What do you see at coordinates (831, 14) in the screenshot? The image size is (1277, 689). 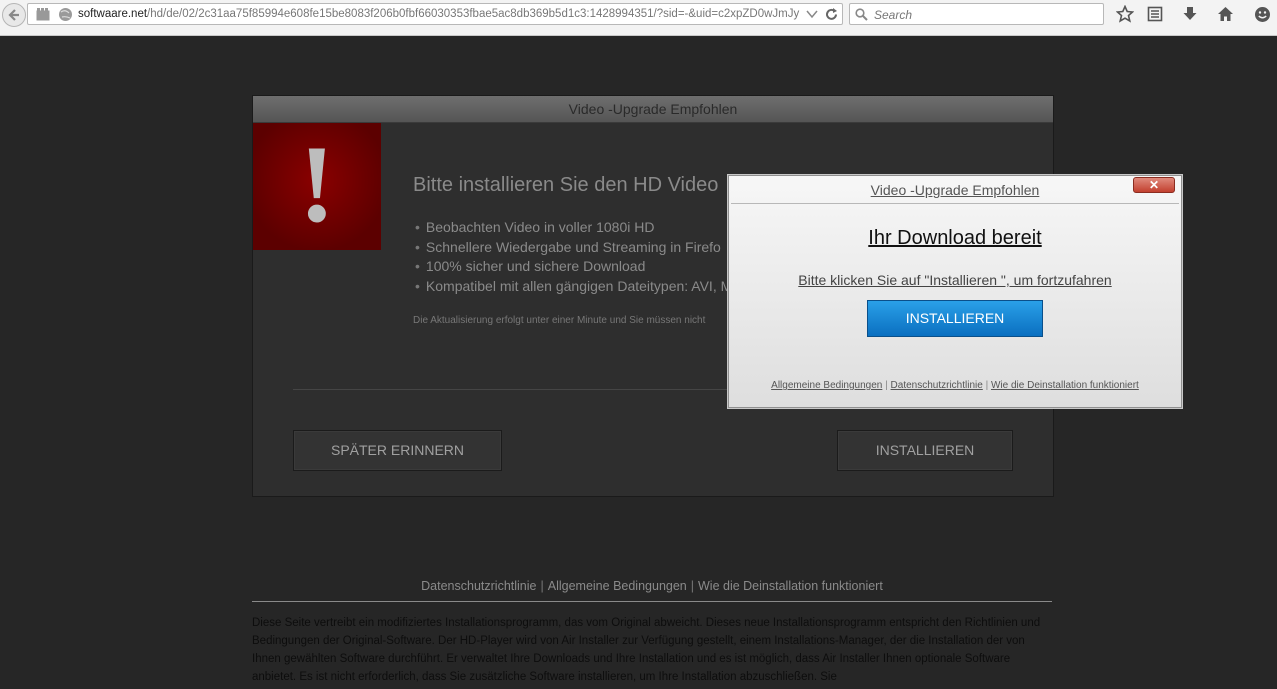 I see `reload-icon` at bounding box center [831, 14].